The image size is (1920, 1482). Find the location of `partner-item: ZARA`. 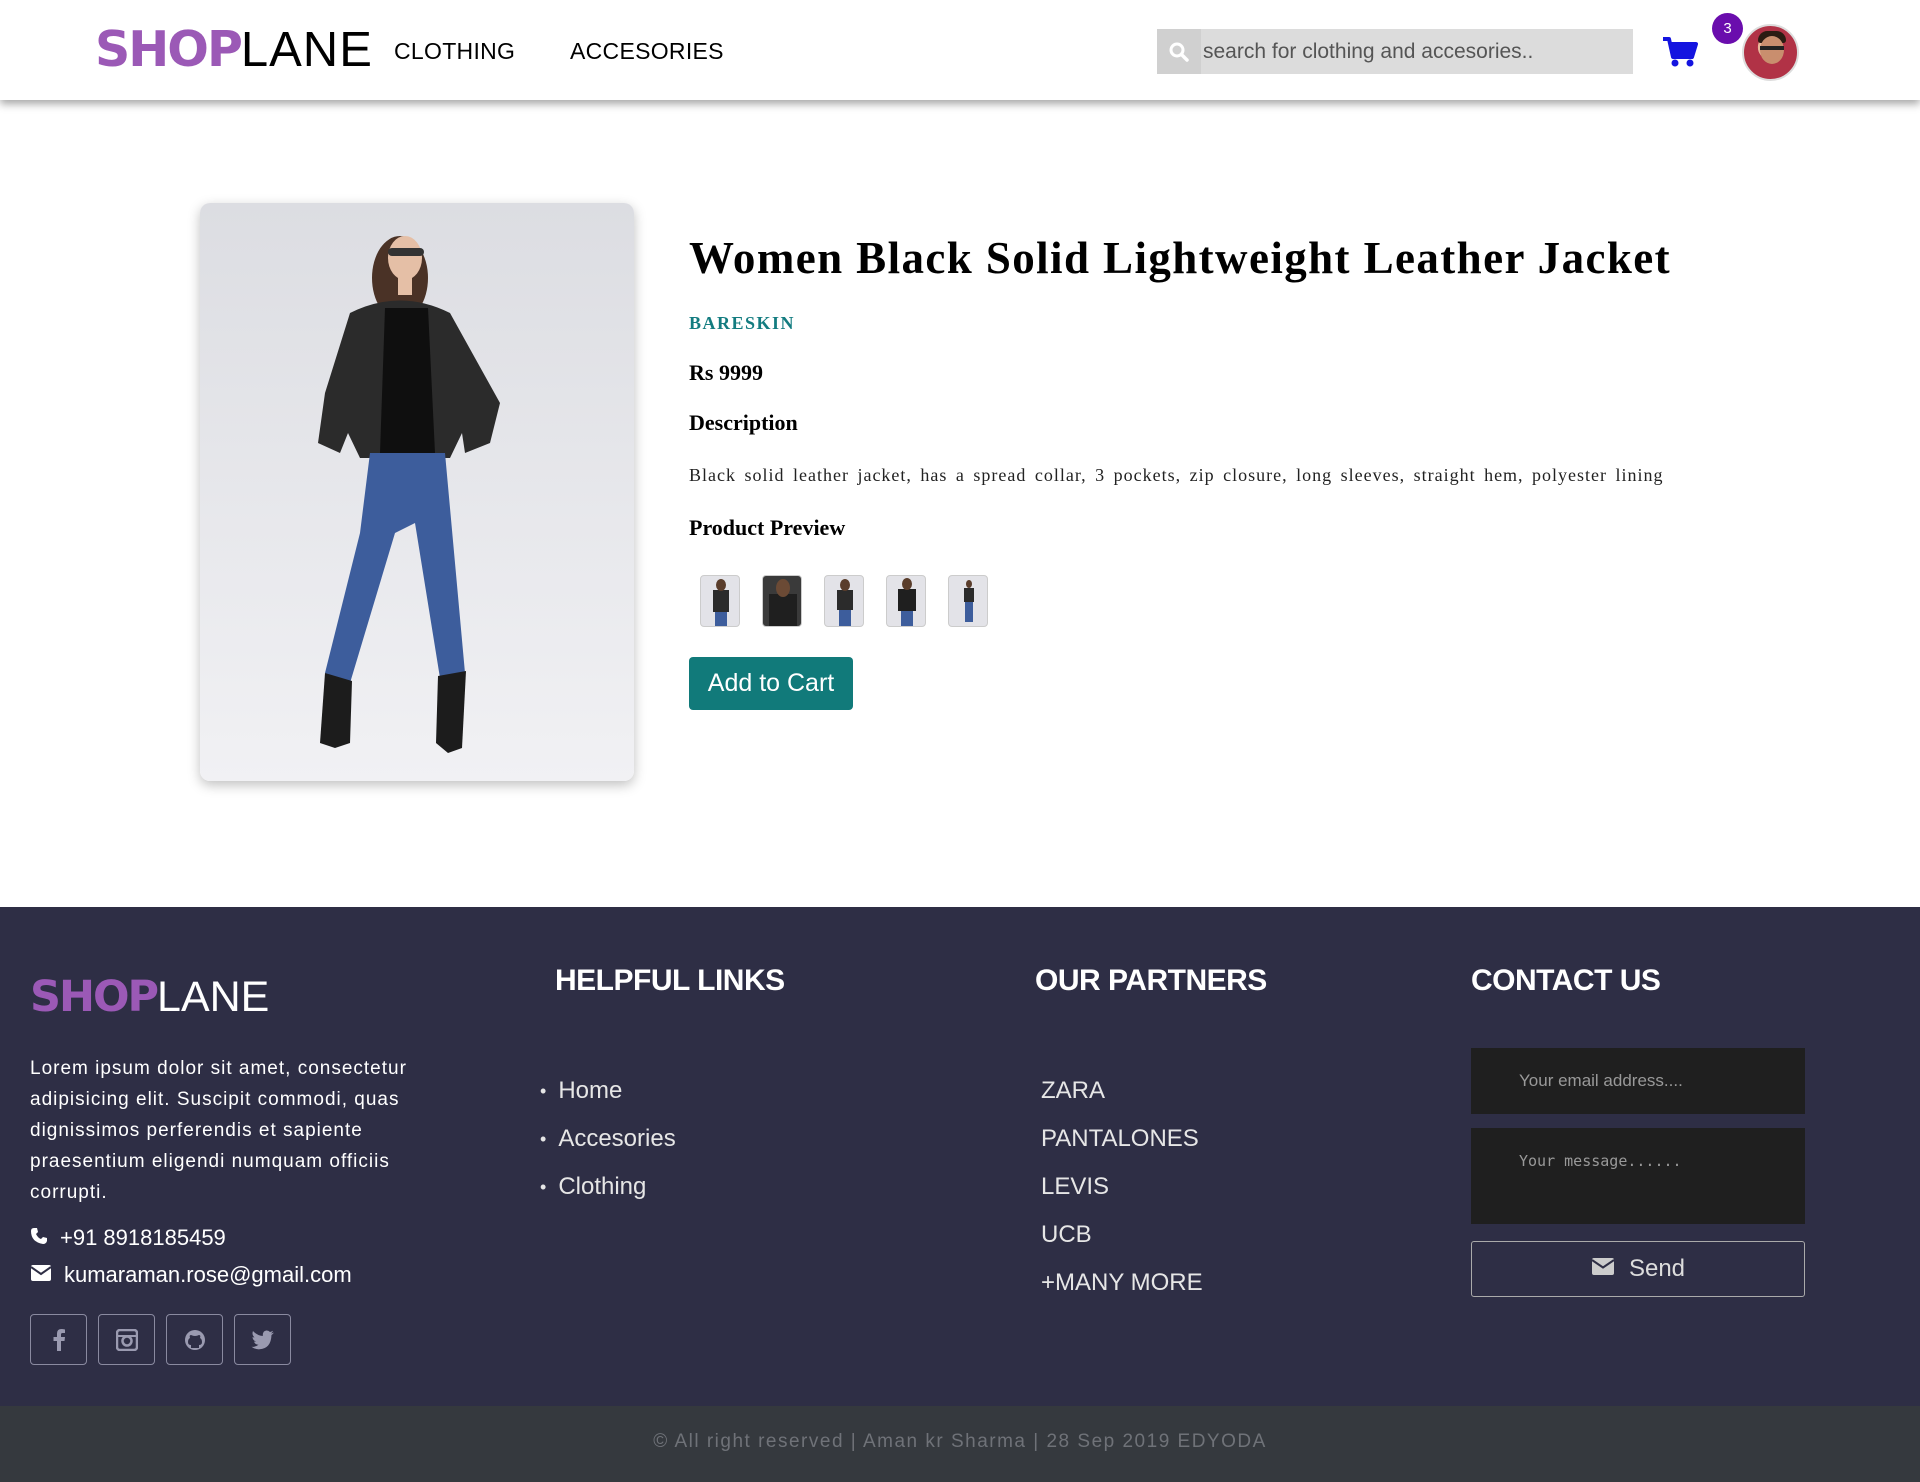

partner-item: ZARA is located at coordinates (1073, 1090).